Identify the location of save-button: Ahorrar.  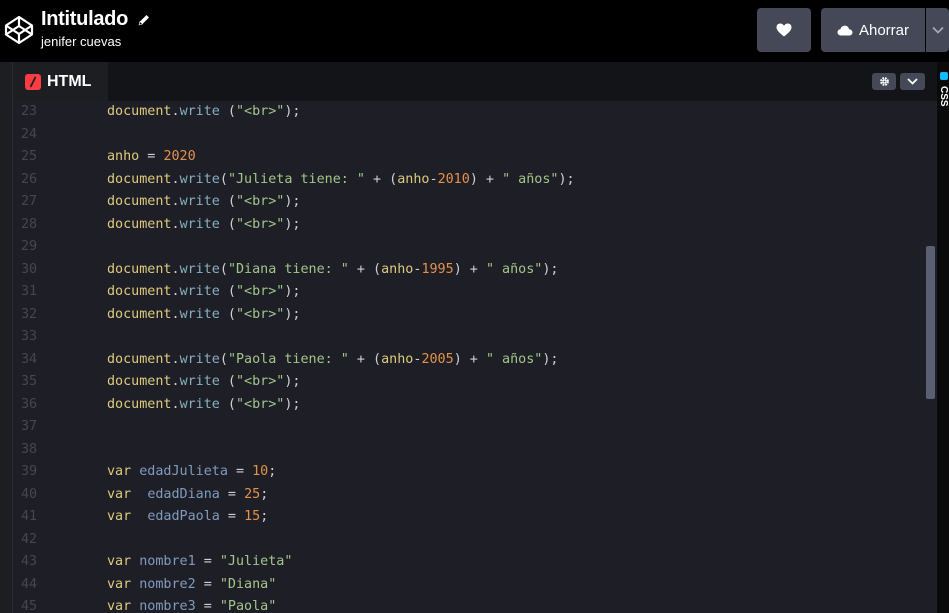
(873, 30).